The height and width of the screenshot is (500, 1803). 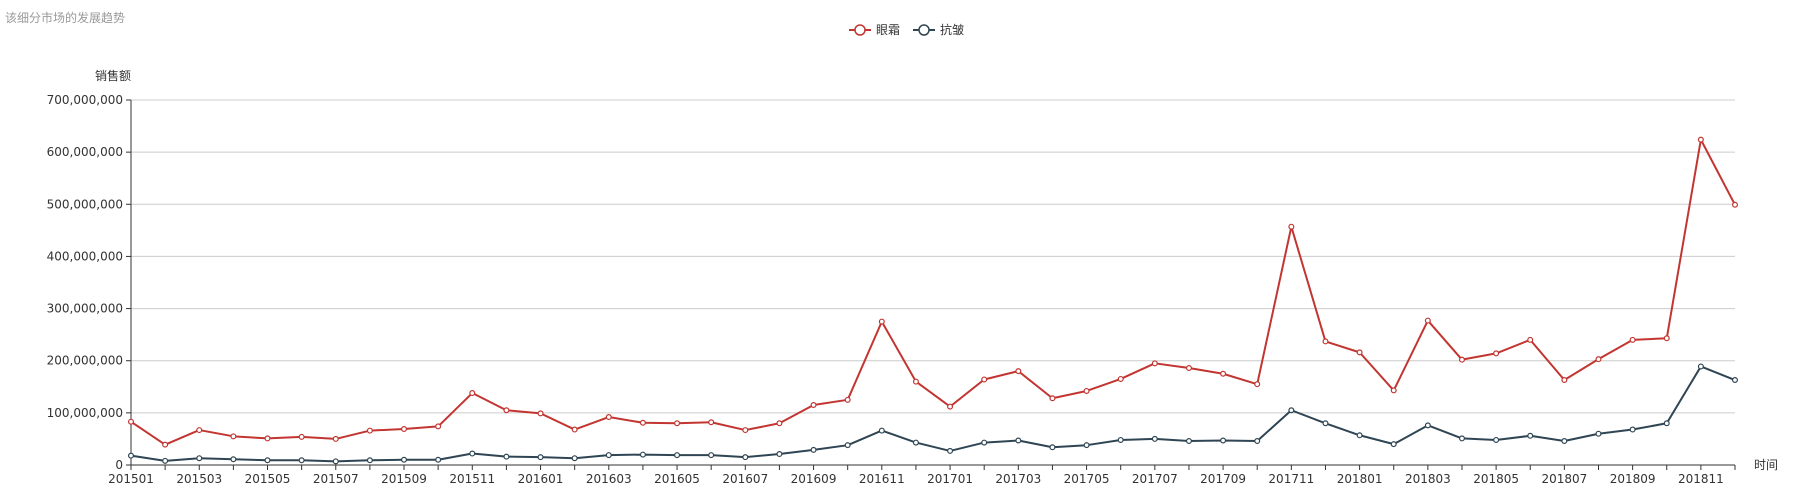 What do you see at coordinates (938, 29) in the screenshot?
I see `legend-item-2: 抗皱` at bounding box center [938, 29].